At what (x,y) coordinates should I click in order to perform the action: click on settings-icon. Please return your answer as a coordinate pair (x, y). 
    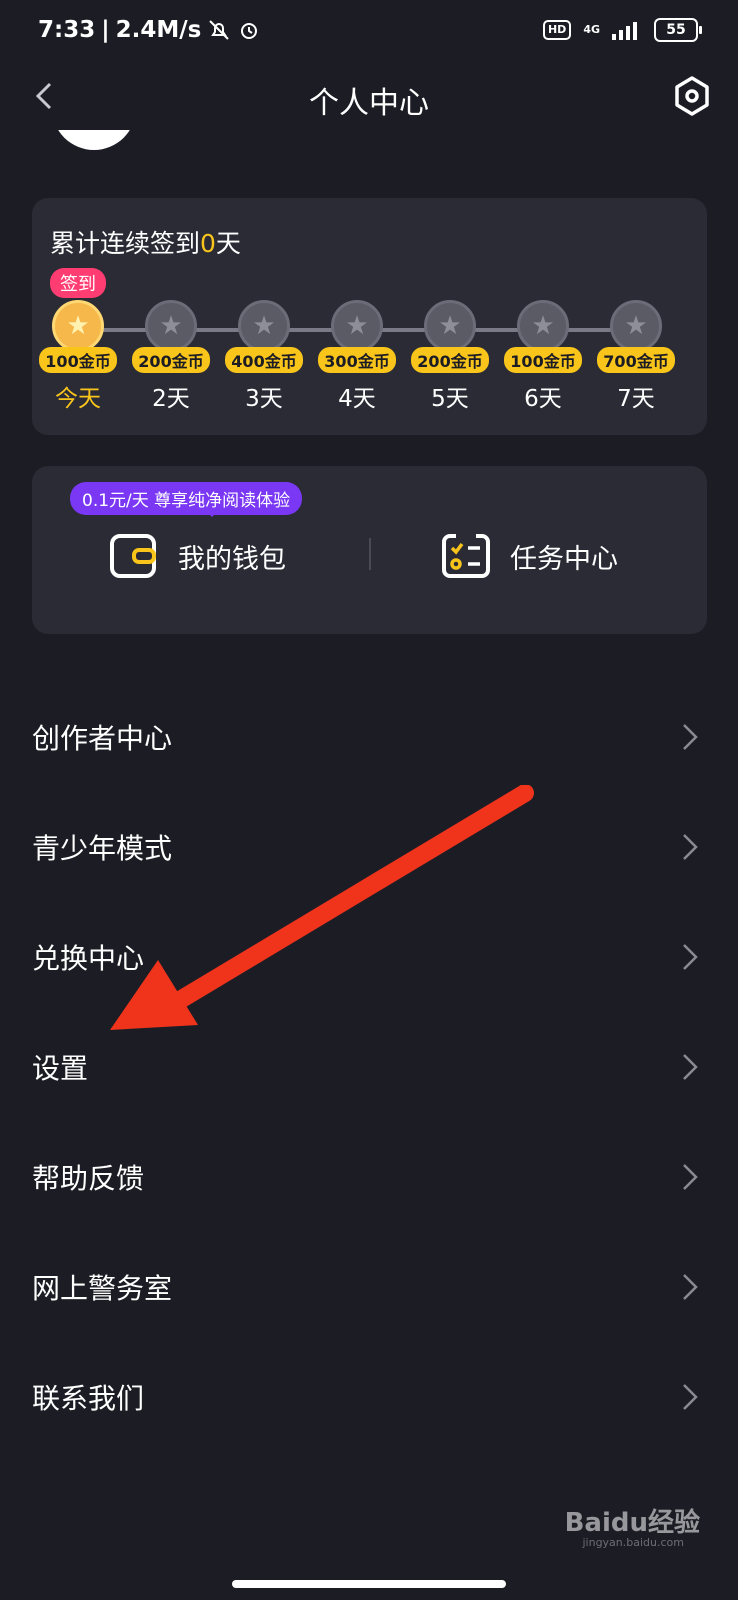
    Looking at the image, I should click on (692, 96).